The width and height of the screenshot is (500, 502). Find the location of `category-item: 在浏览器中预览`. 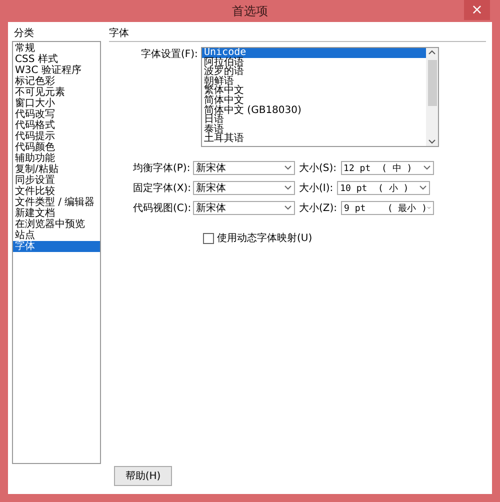

category-item: 在浏览器中预览 is located at coordinates (56, 224).